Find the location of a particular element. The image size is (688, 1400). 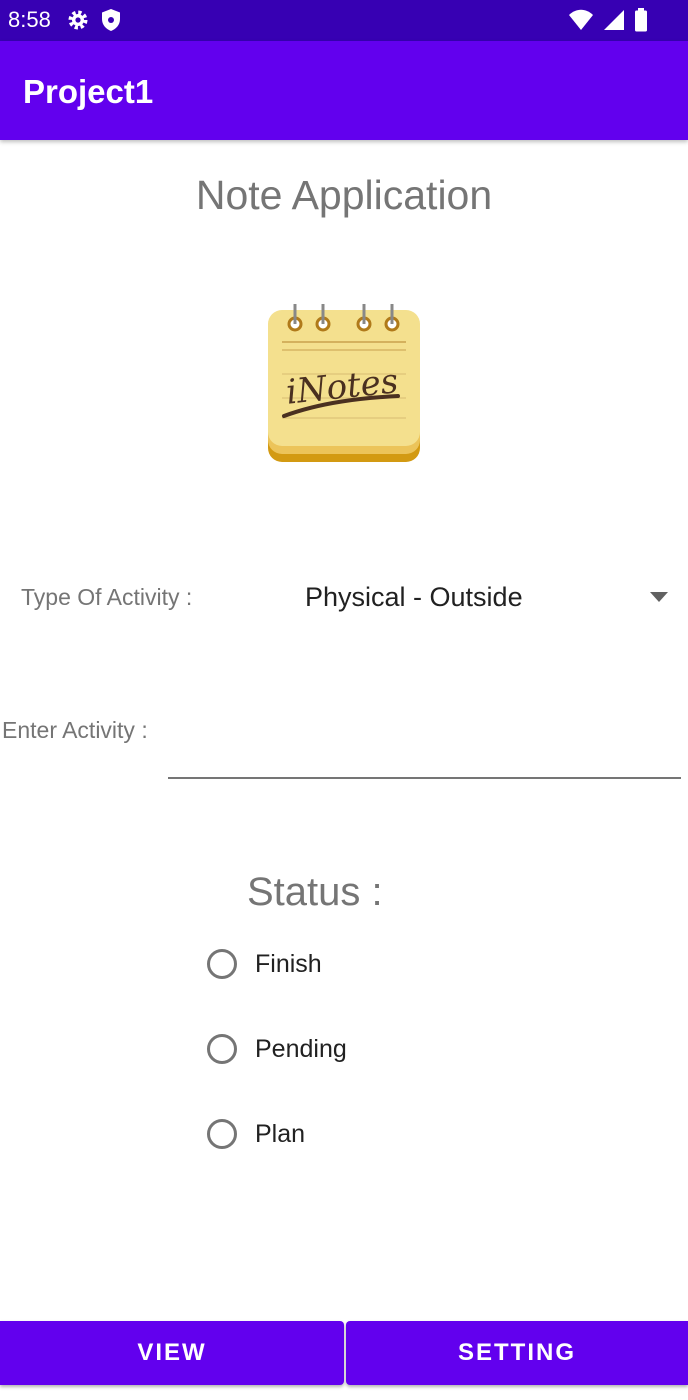

view-button: VIEW is located at coordinates (172, 1353).